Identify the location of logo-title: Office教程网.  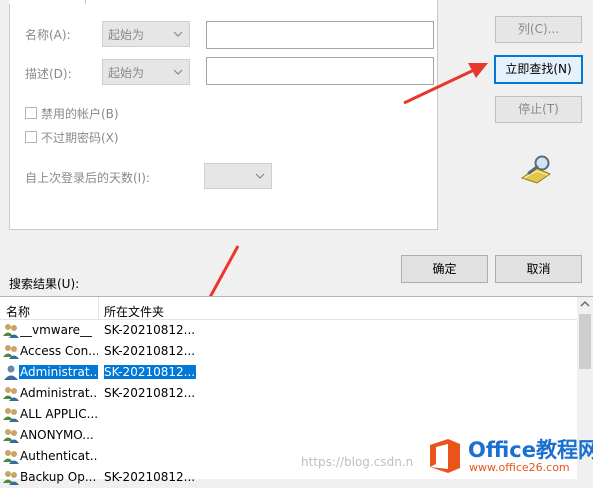
(530, 450).